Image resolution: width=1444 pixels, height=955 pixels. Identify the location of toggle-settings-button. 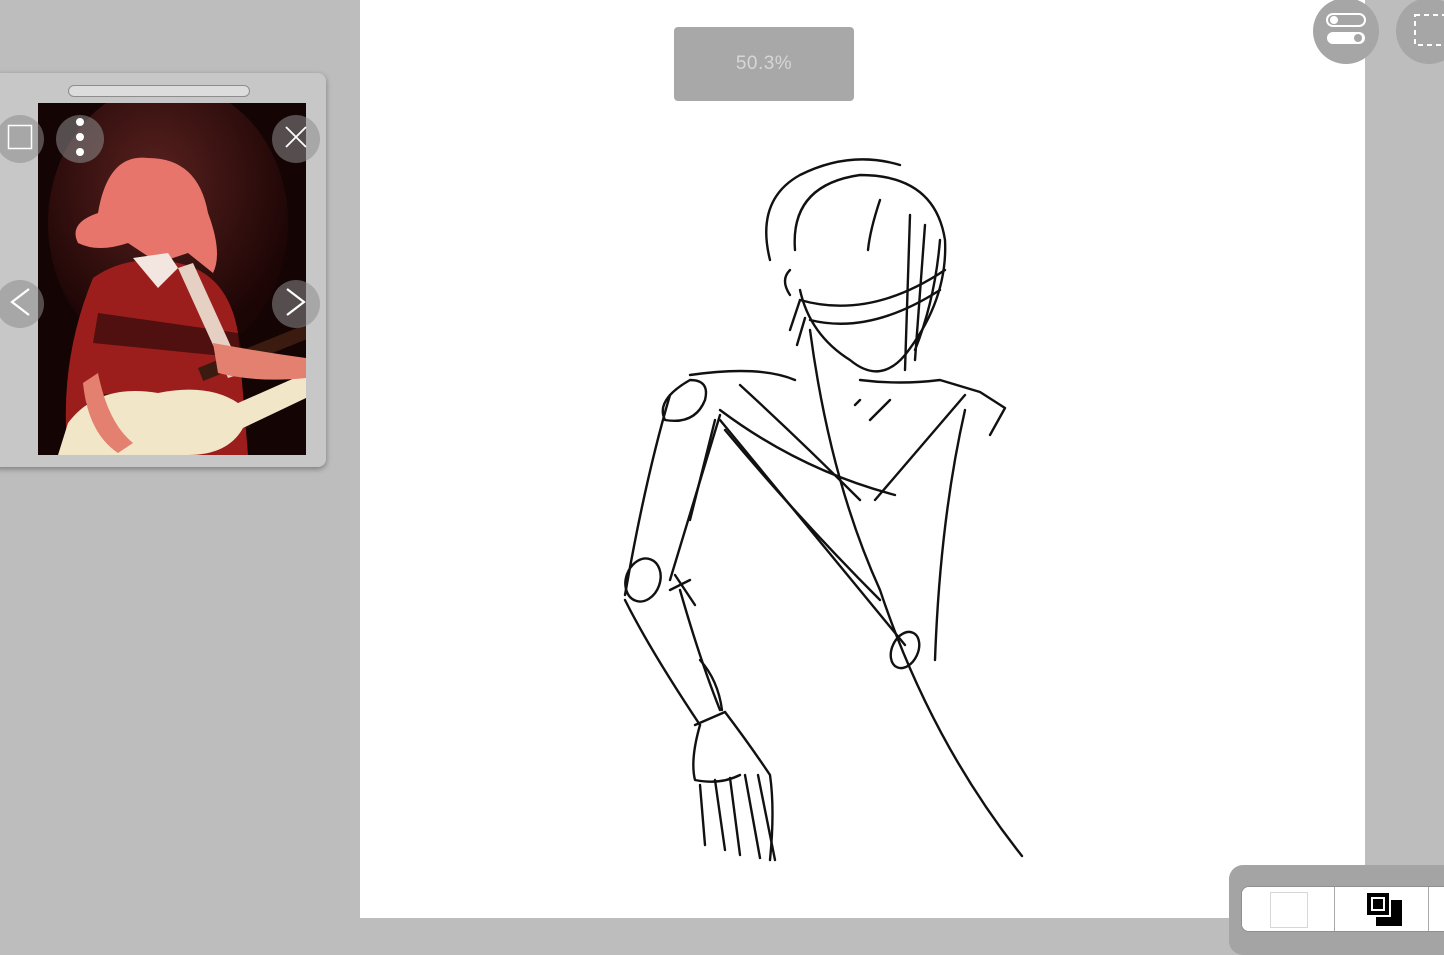
(1346, 32).